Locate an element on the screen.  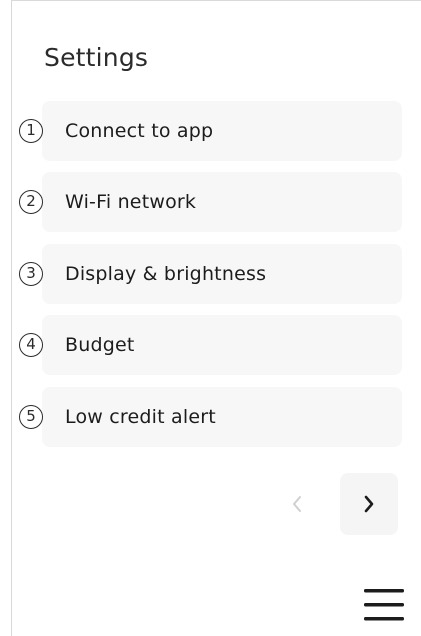
menu-item-display-brightness: 3 Display & brightness is located at coordinates (210, 274).